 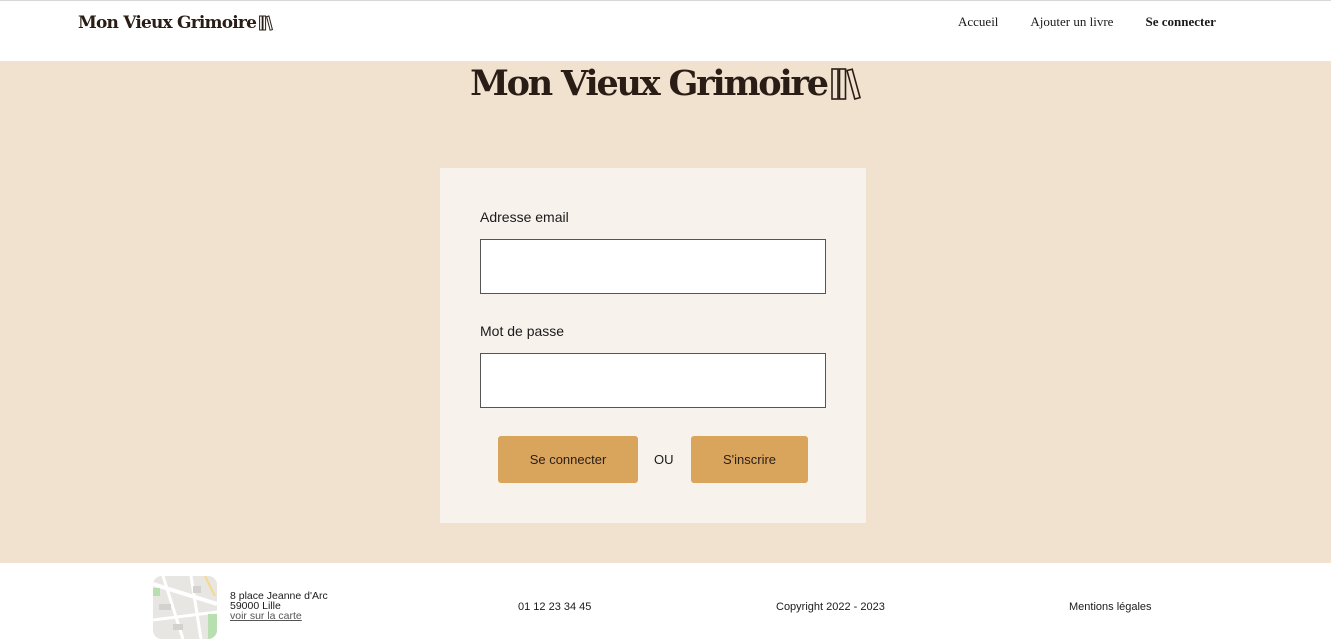 What do you see at coordinates (167, 23) in the screenshot?
I see `header-logo-text: Mon Vieux Grimoire` at bounding box center [167, 23].